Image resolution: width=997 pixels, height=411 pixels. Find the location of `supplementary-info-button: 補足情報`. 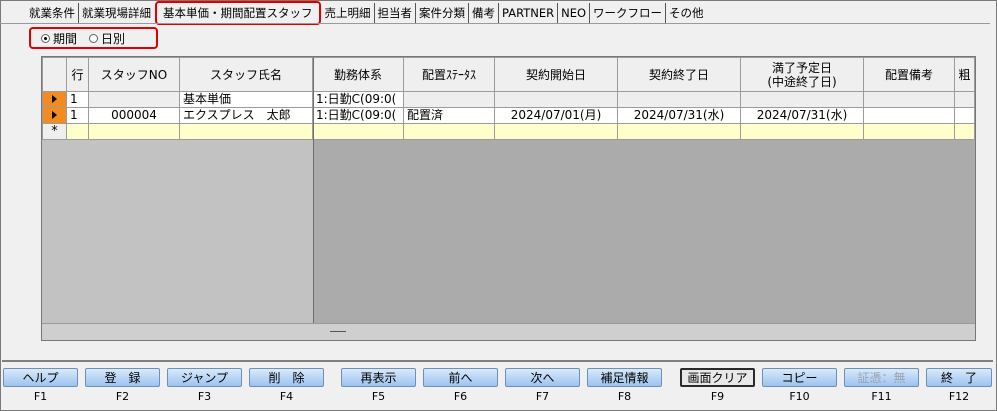

supplementary-info-button: 補足情報 is located at coordinates (624, 377).